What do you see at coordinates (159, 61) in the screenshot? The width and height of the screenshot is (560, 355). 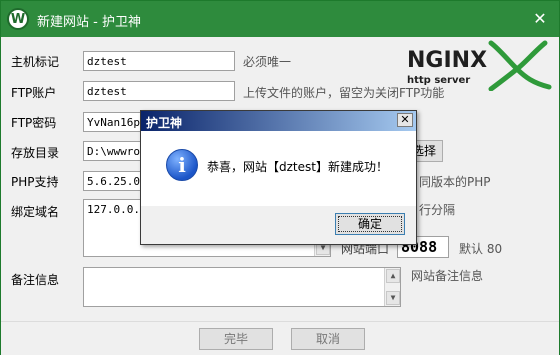 I see `host-input: dztest` at bounding box center [159, 61].